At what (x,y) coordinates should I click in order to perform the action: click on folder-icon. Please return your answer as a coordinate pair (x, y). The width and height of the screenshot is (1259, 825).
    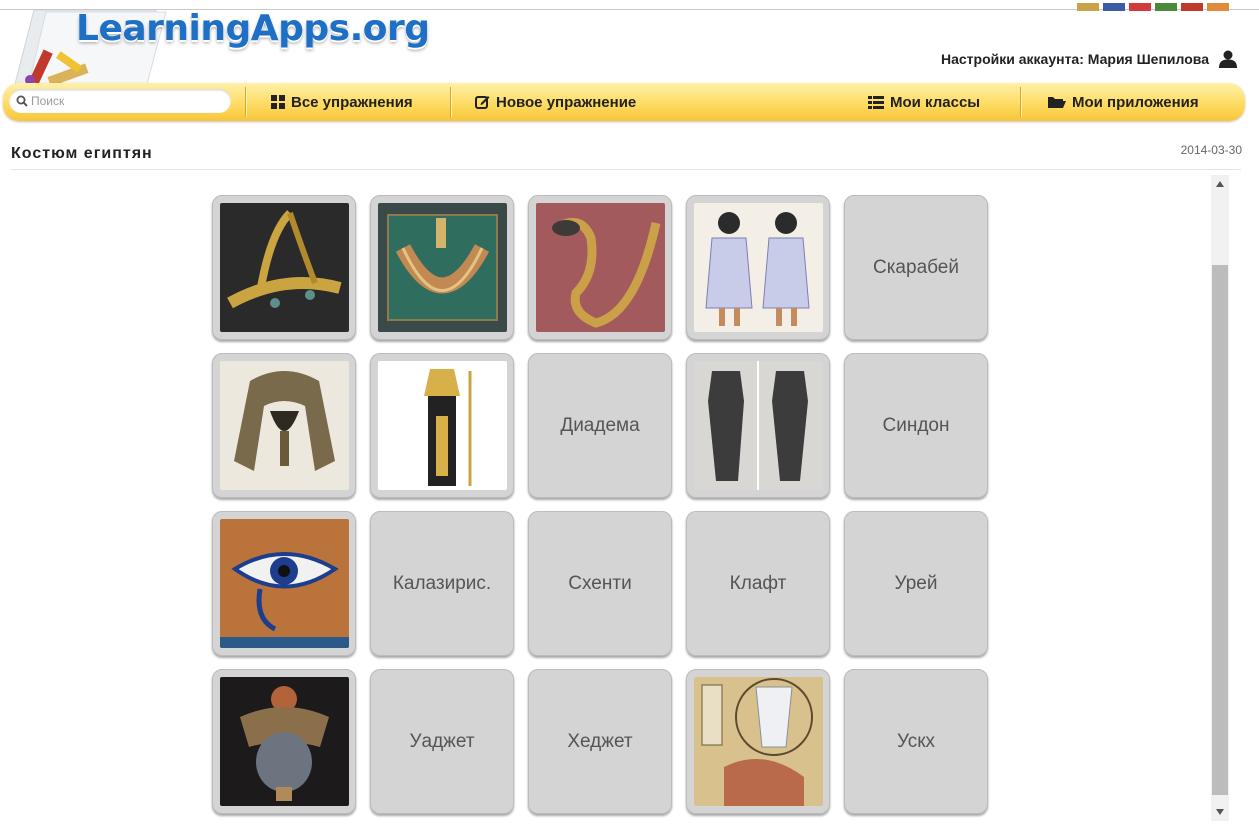
    Looking at the image, I should click on (1057, 102).